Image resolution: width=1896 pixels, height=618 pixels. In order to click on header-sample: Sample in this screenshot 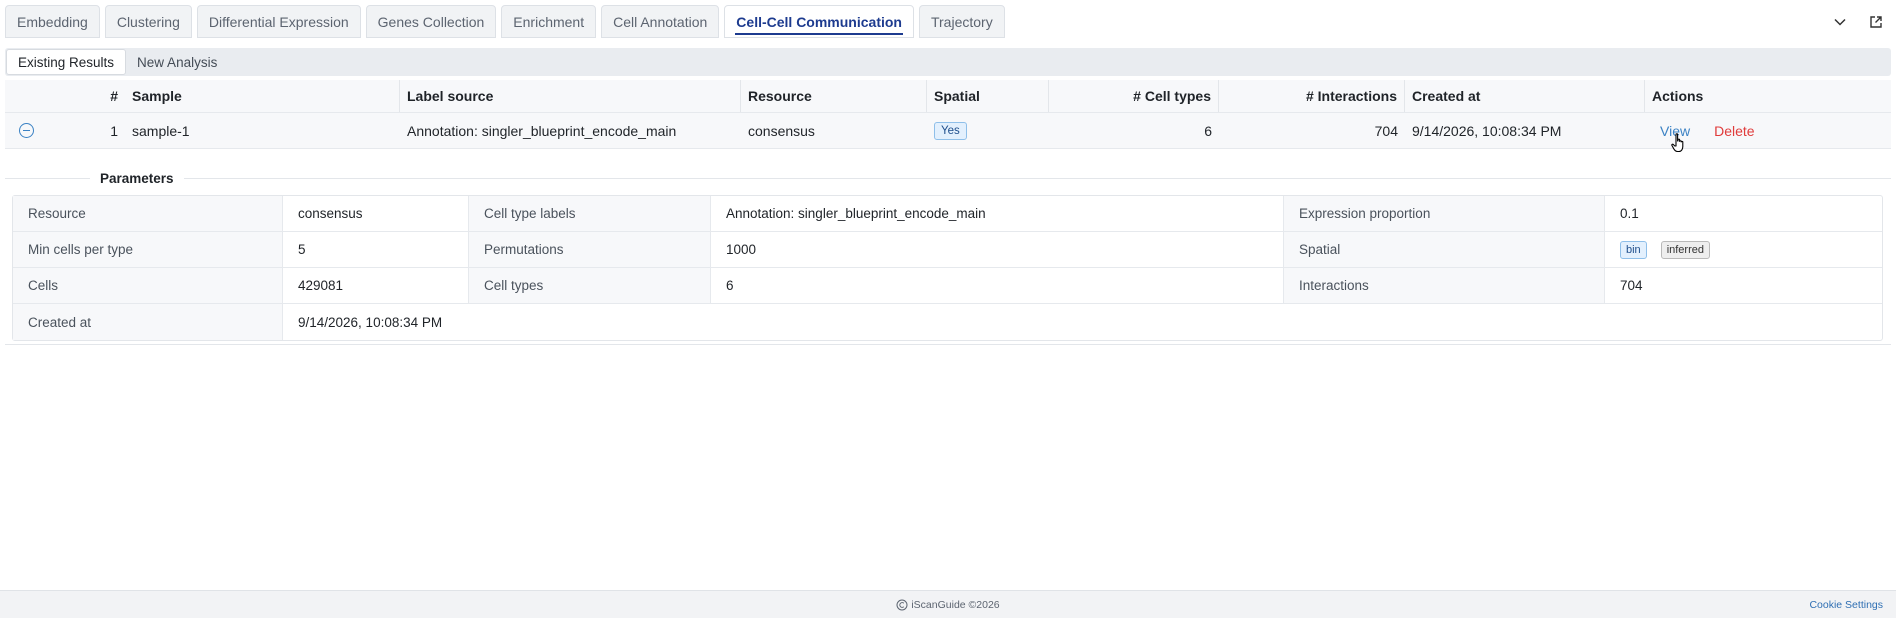, I will do `click(262, 96)`.